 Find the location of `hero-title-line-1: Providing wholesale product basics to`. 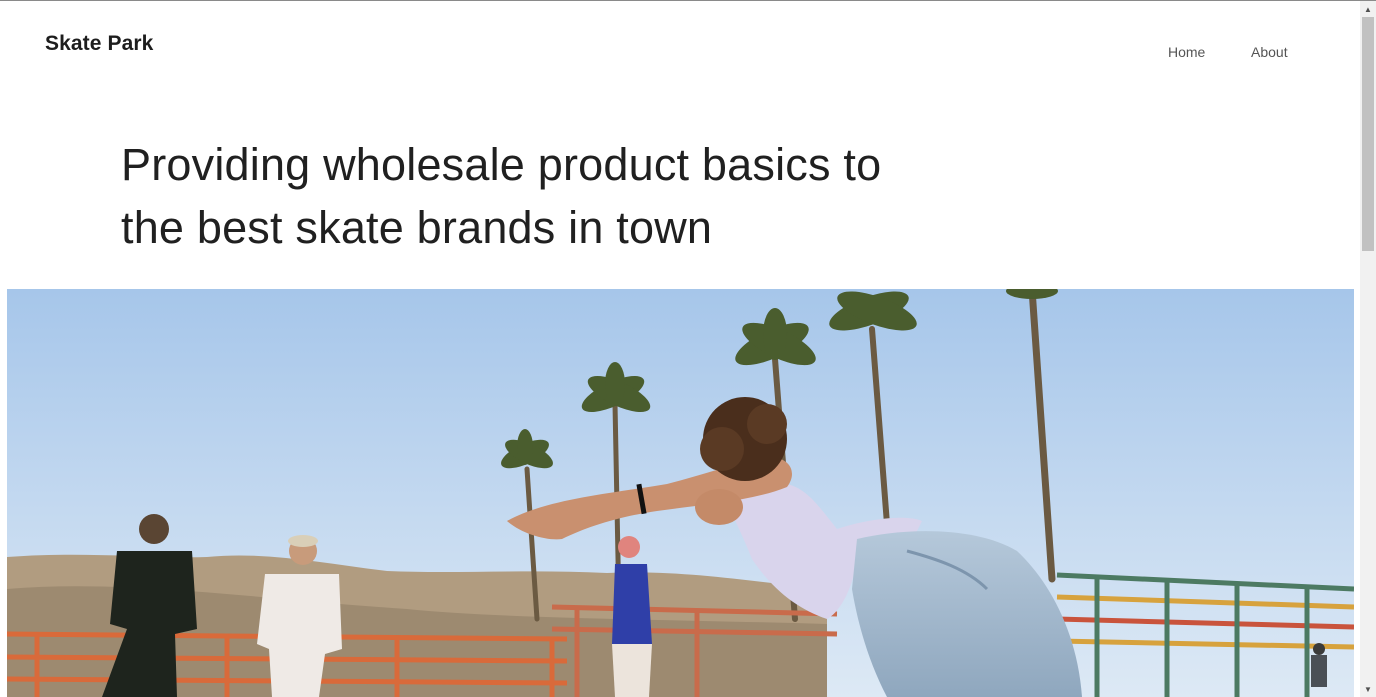

hero-title-line-1: Providing wholesale product basics to is located at coordinates (501, 164).